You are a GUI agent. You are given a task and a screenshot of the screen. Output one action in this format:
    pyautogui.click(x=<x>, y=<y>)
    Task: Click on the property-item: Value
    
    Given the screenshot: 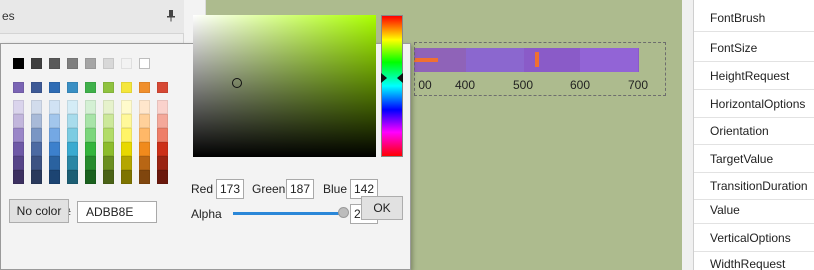 What is the action you would take?
    pyautogui.click(x=754, y=210)
    